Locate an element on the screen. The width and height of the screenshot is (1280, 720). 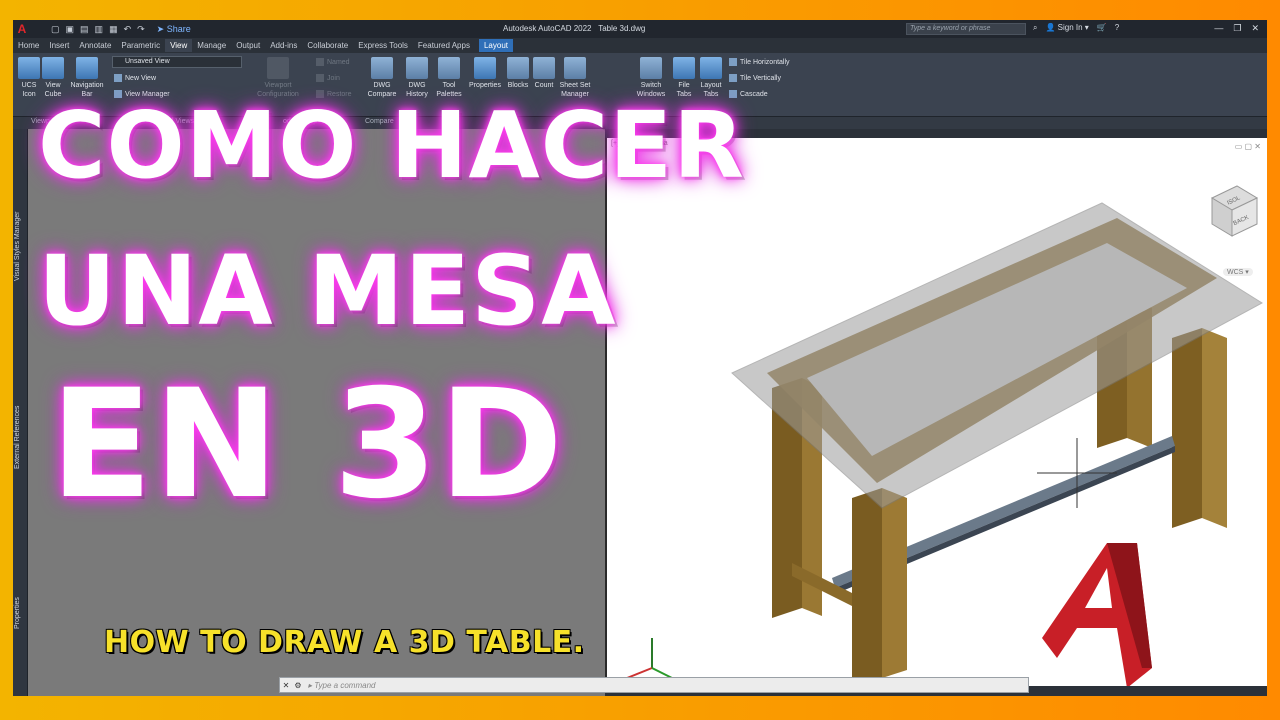
join-label: Join is located at coordinates (333, 78).